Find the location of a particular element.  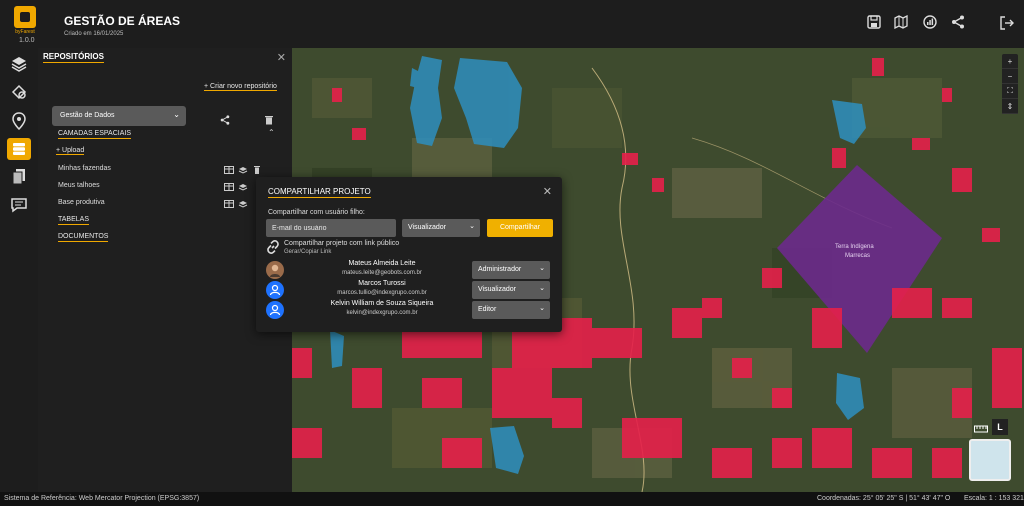

basemap-toggle-button: L is located at coordinates (1000, 427).